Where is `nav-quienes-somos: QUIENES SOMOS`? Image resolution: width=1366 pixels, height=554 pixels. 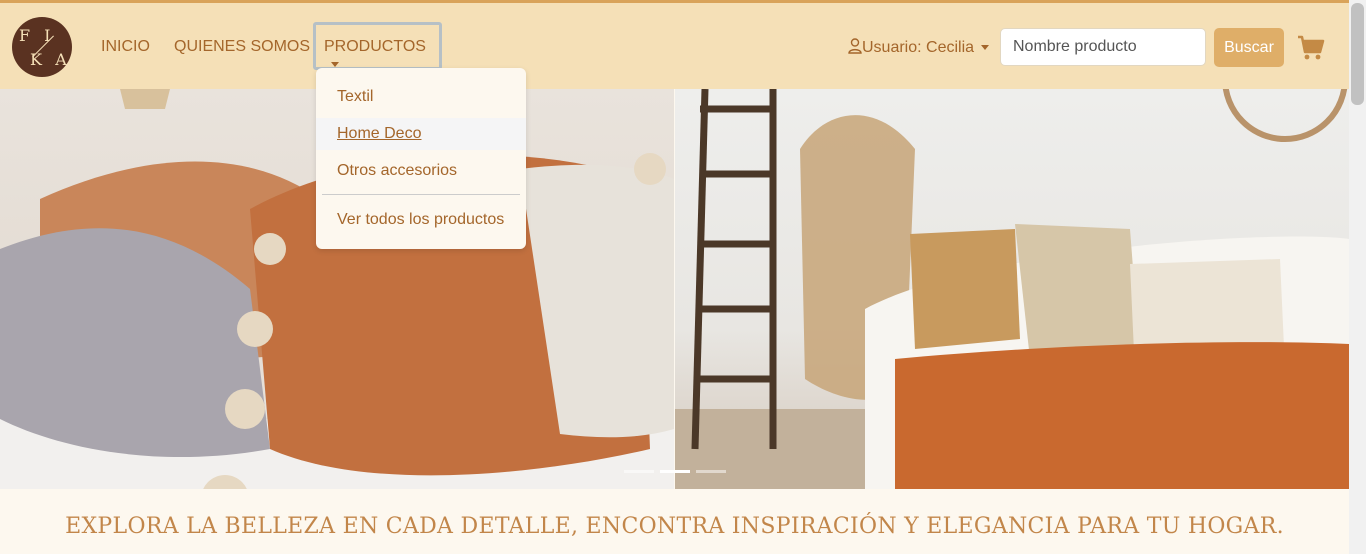 nav-quienes-somos: QUIENES SOMOS is located at coordinates (242, 47).